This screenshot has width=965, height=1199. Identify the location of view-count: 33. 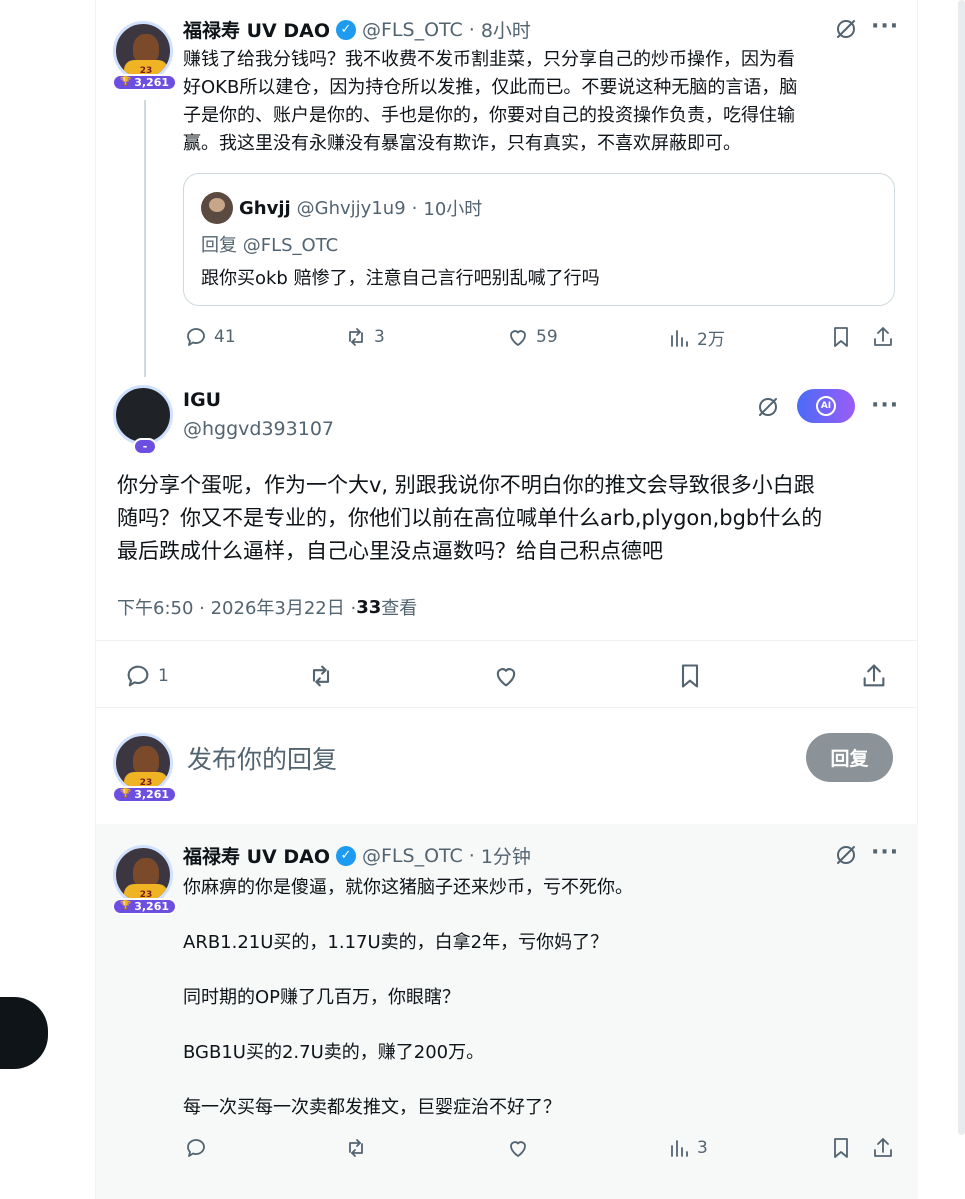
(369, 607).